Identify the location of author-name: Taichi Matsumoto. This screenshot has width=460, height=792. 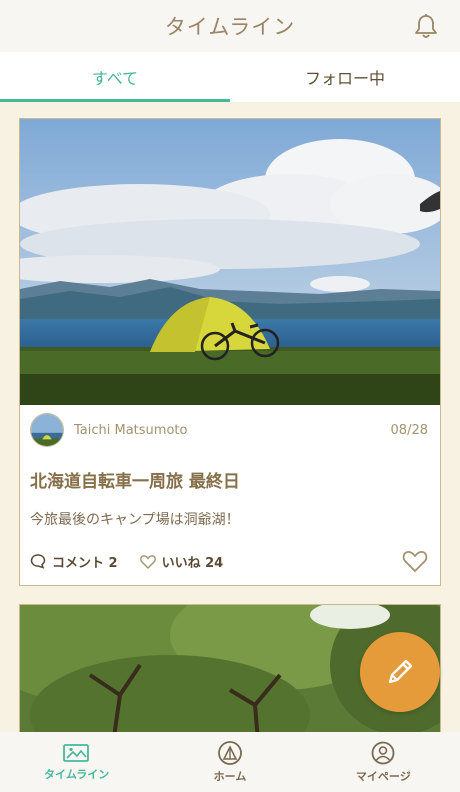
(232, 430).